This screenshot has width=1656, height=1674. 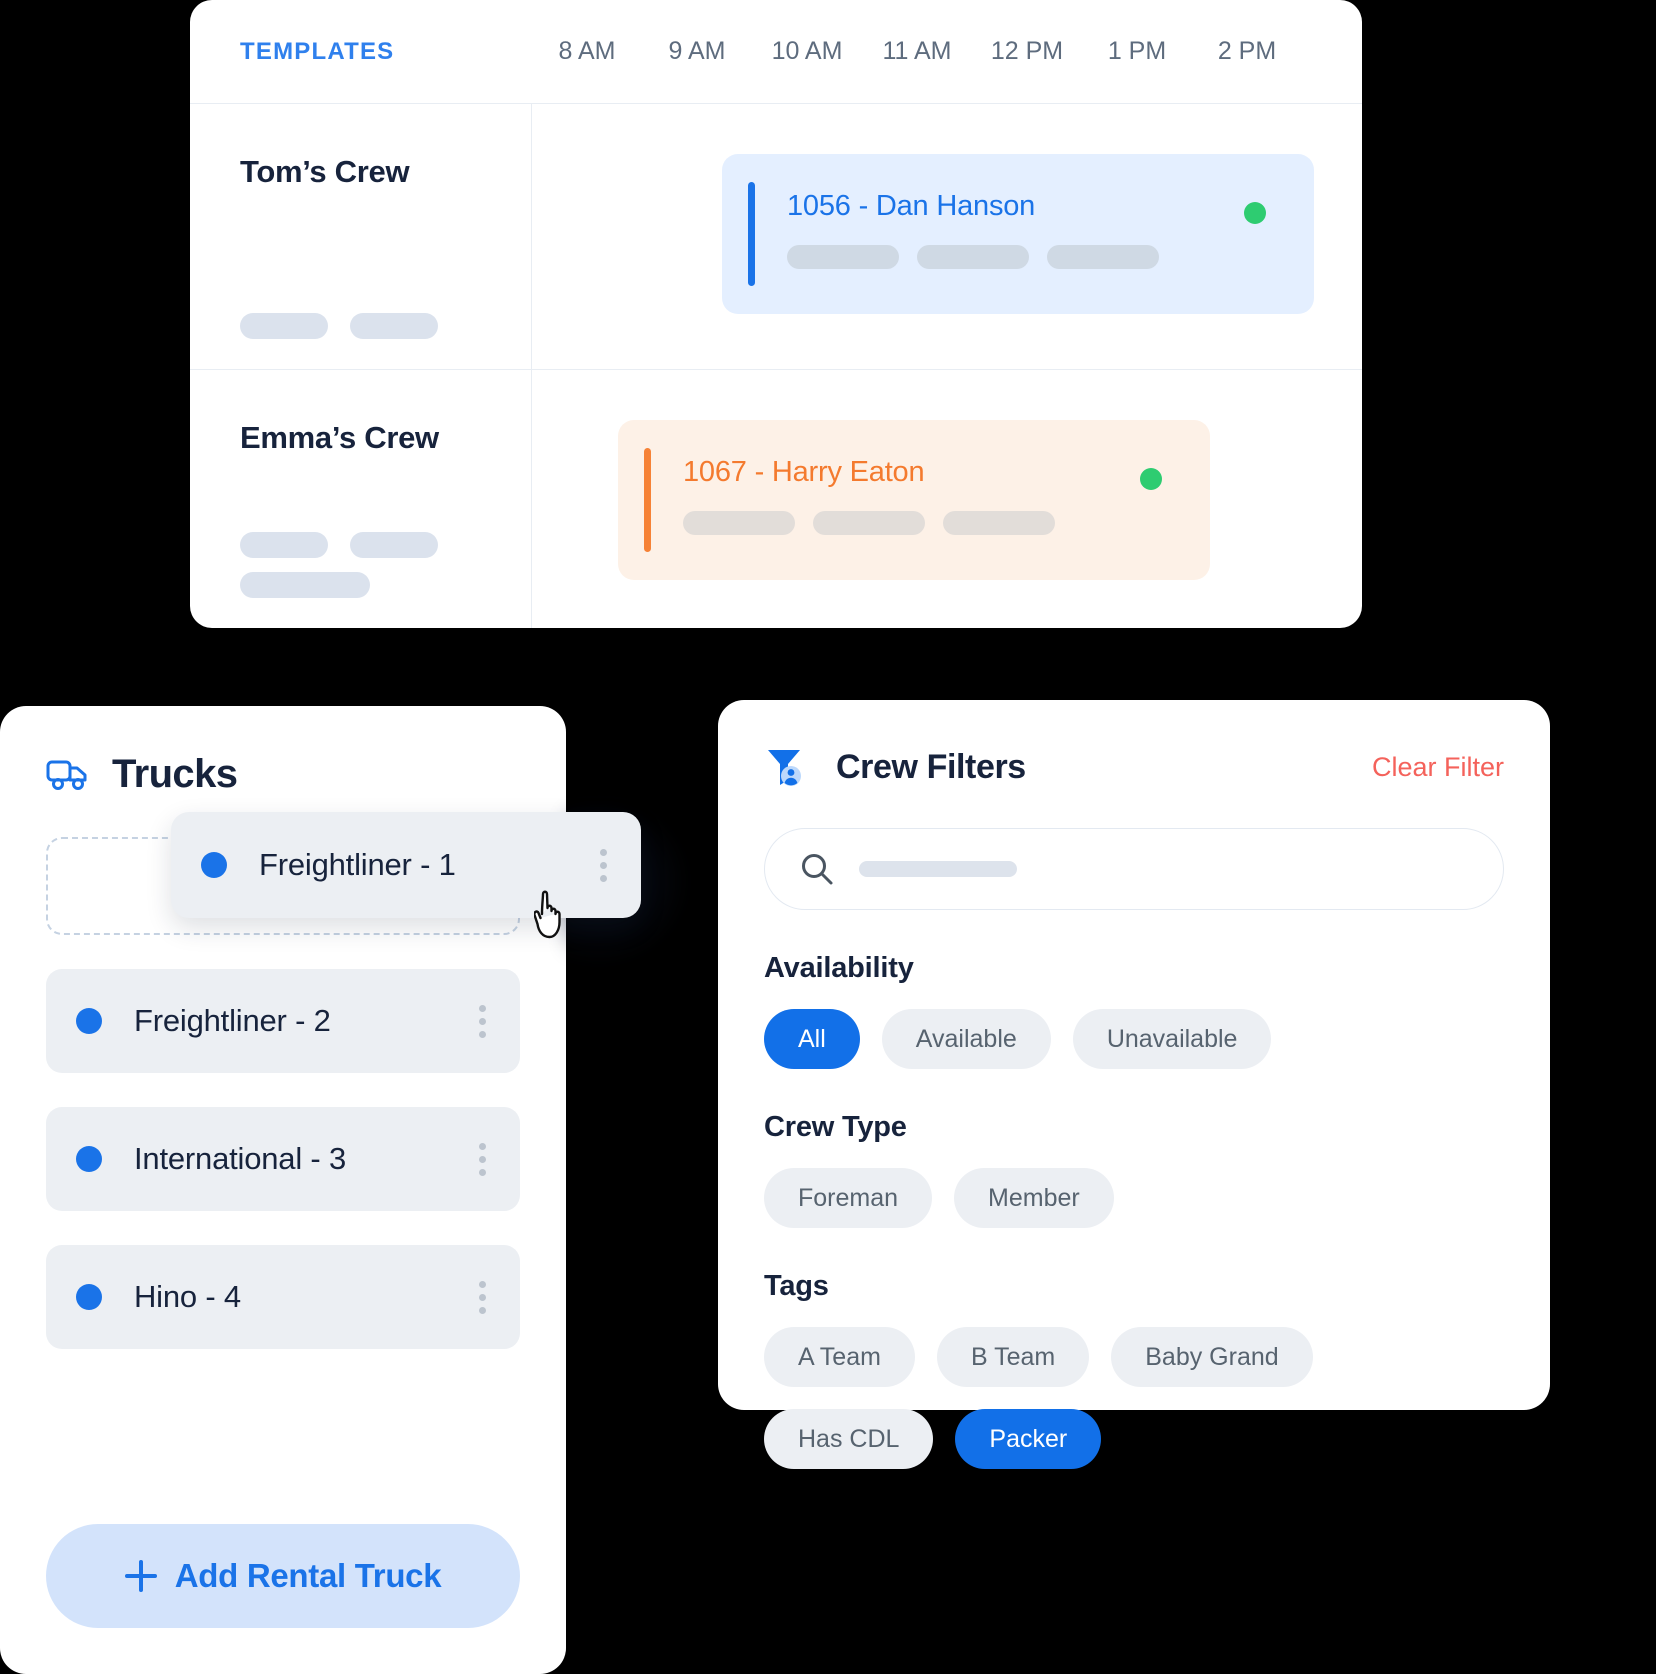 What do you see at coordinates (1028, 1439) in the screenshot?
I see `filter-chip-packer: Packer` at bounding box center [1028, 1439].